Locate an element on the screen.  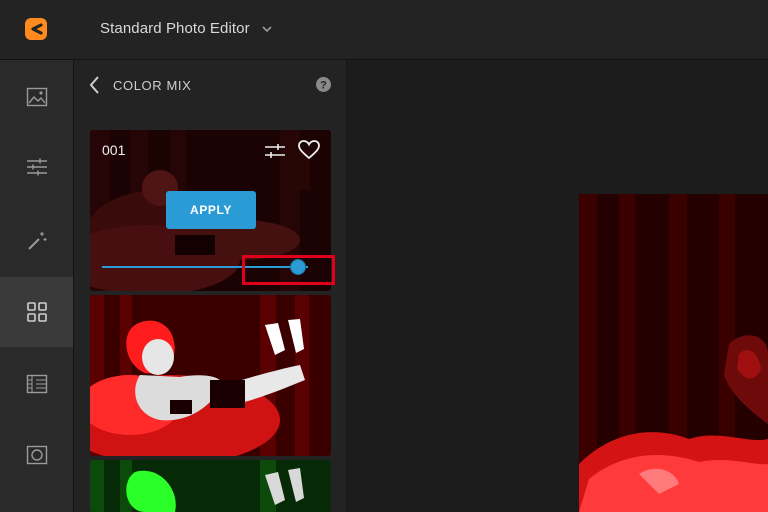
chevron-down-icon is located at coordinates (267, 29).